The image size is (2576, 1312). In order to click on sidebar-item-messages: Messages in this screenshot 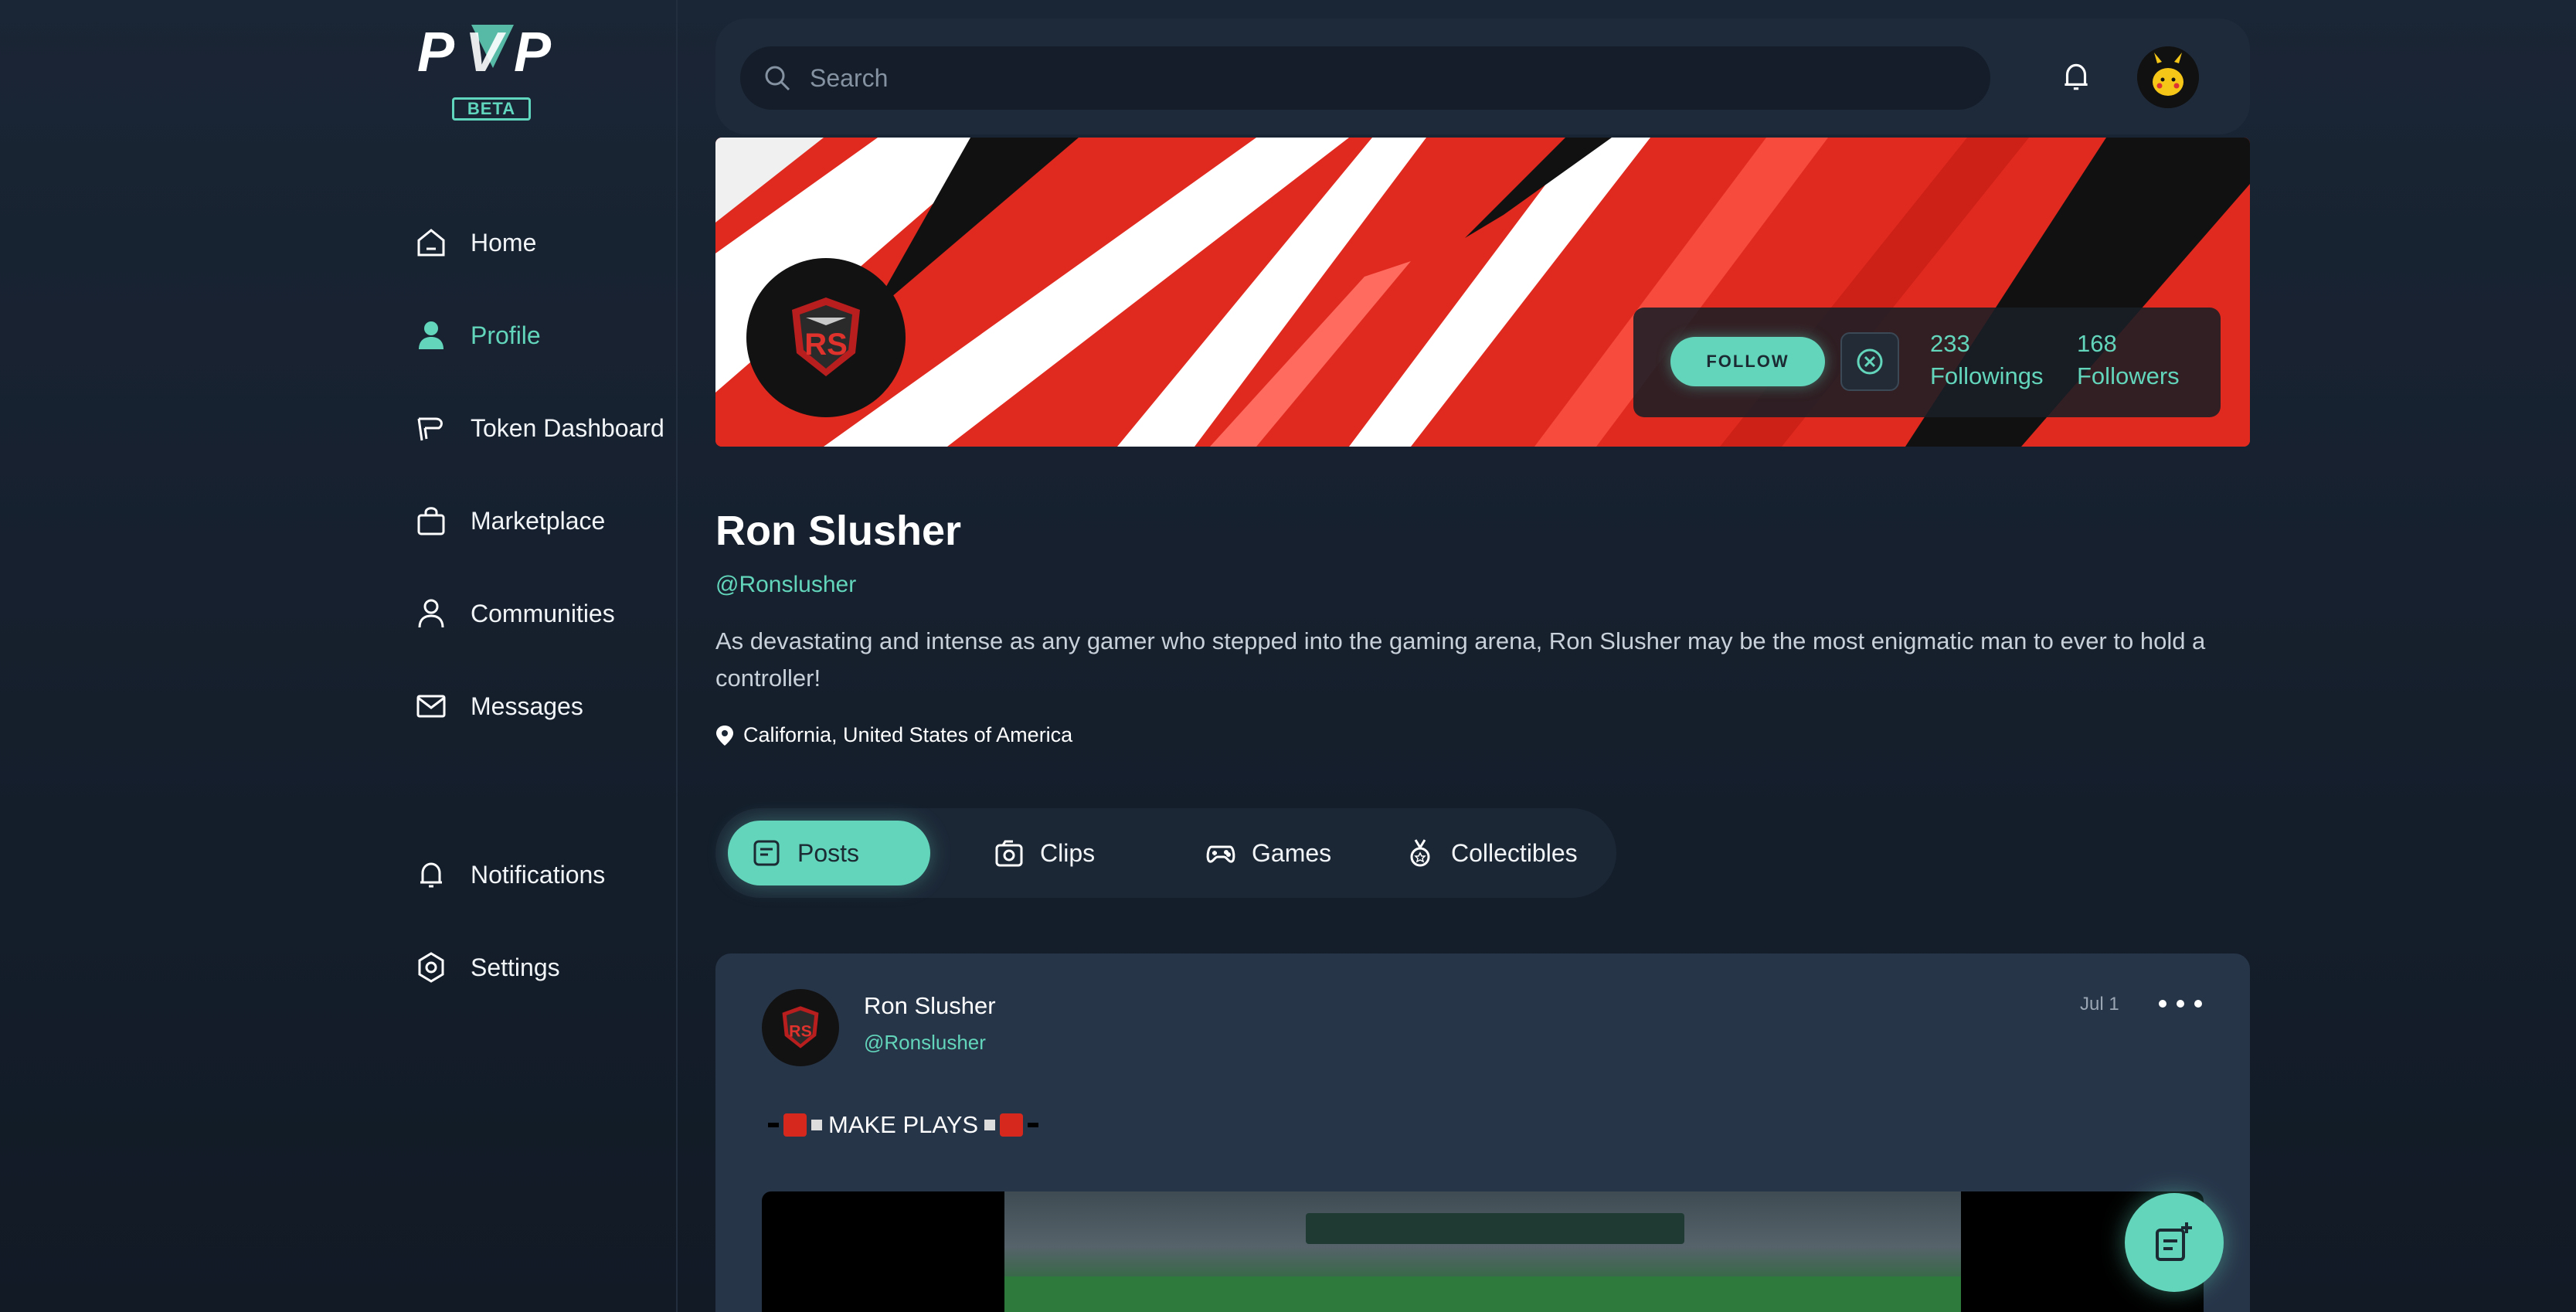, I will do `click(498, 706)`.